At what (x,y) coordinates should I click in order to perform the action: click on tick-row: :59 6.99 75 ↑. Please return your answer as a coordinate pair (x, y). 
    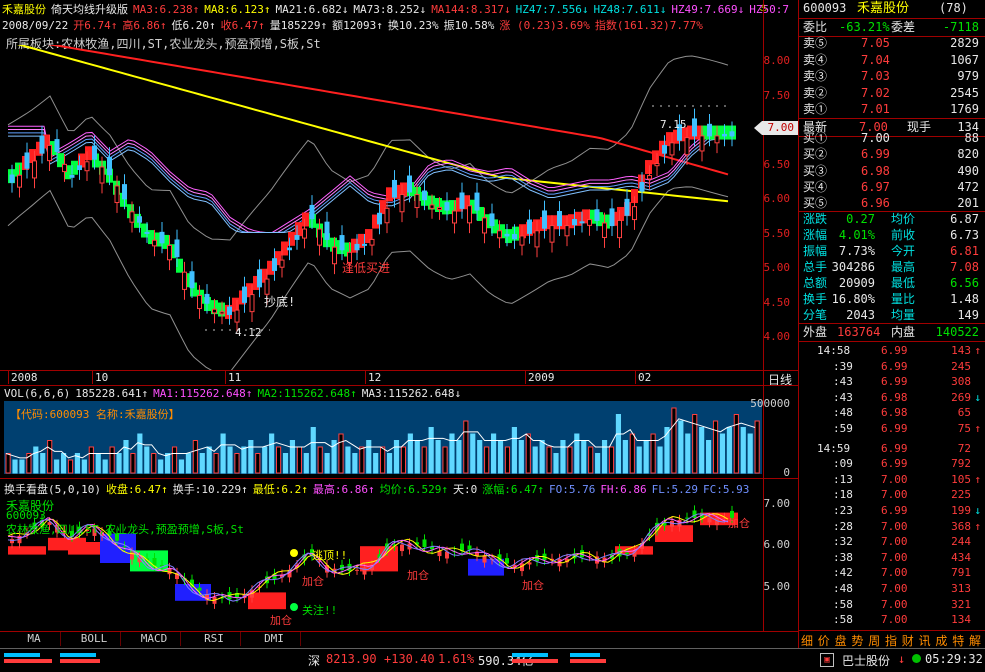
    Looking at the image, I should click on (892, 429).